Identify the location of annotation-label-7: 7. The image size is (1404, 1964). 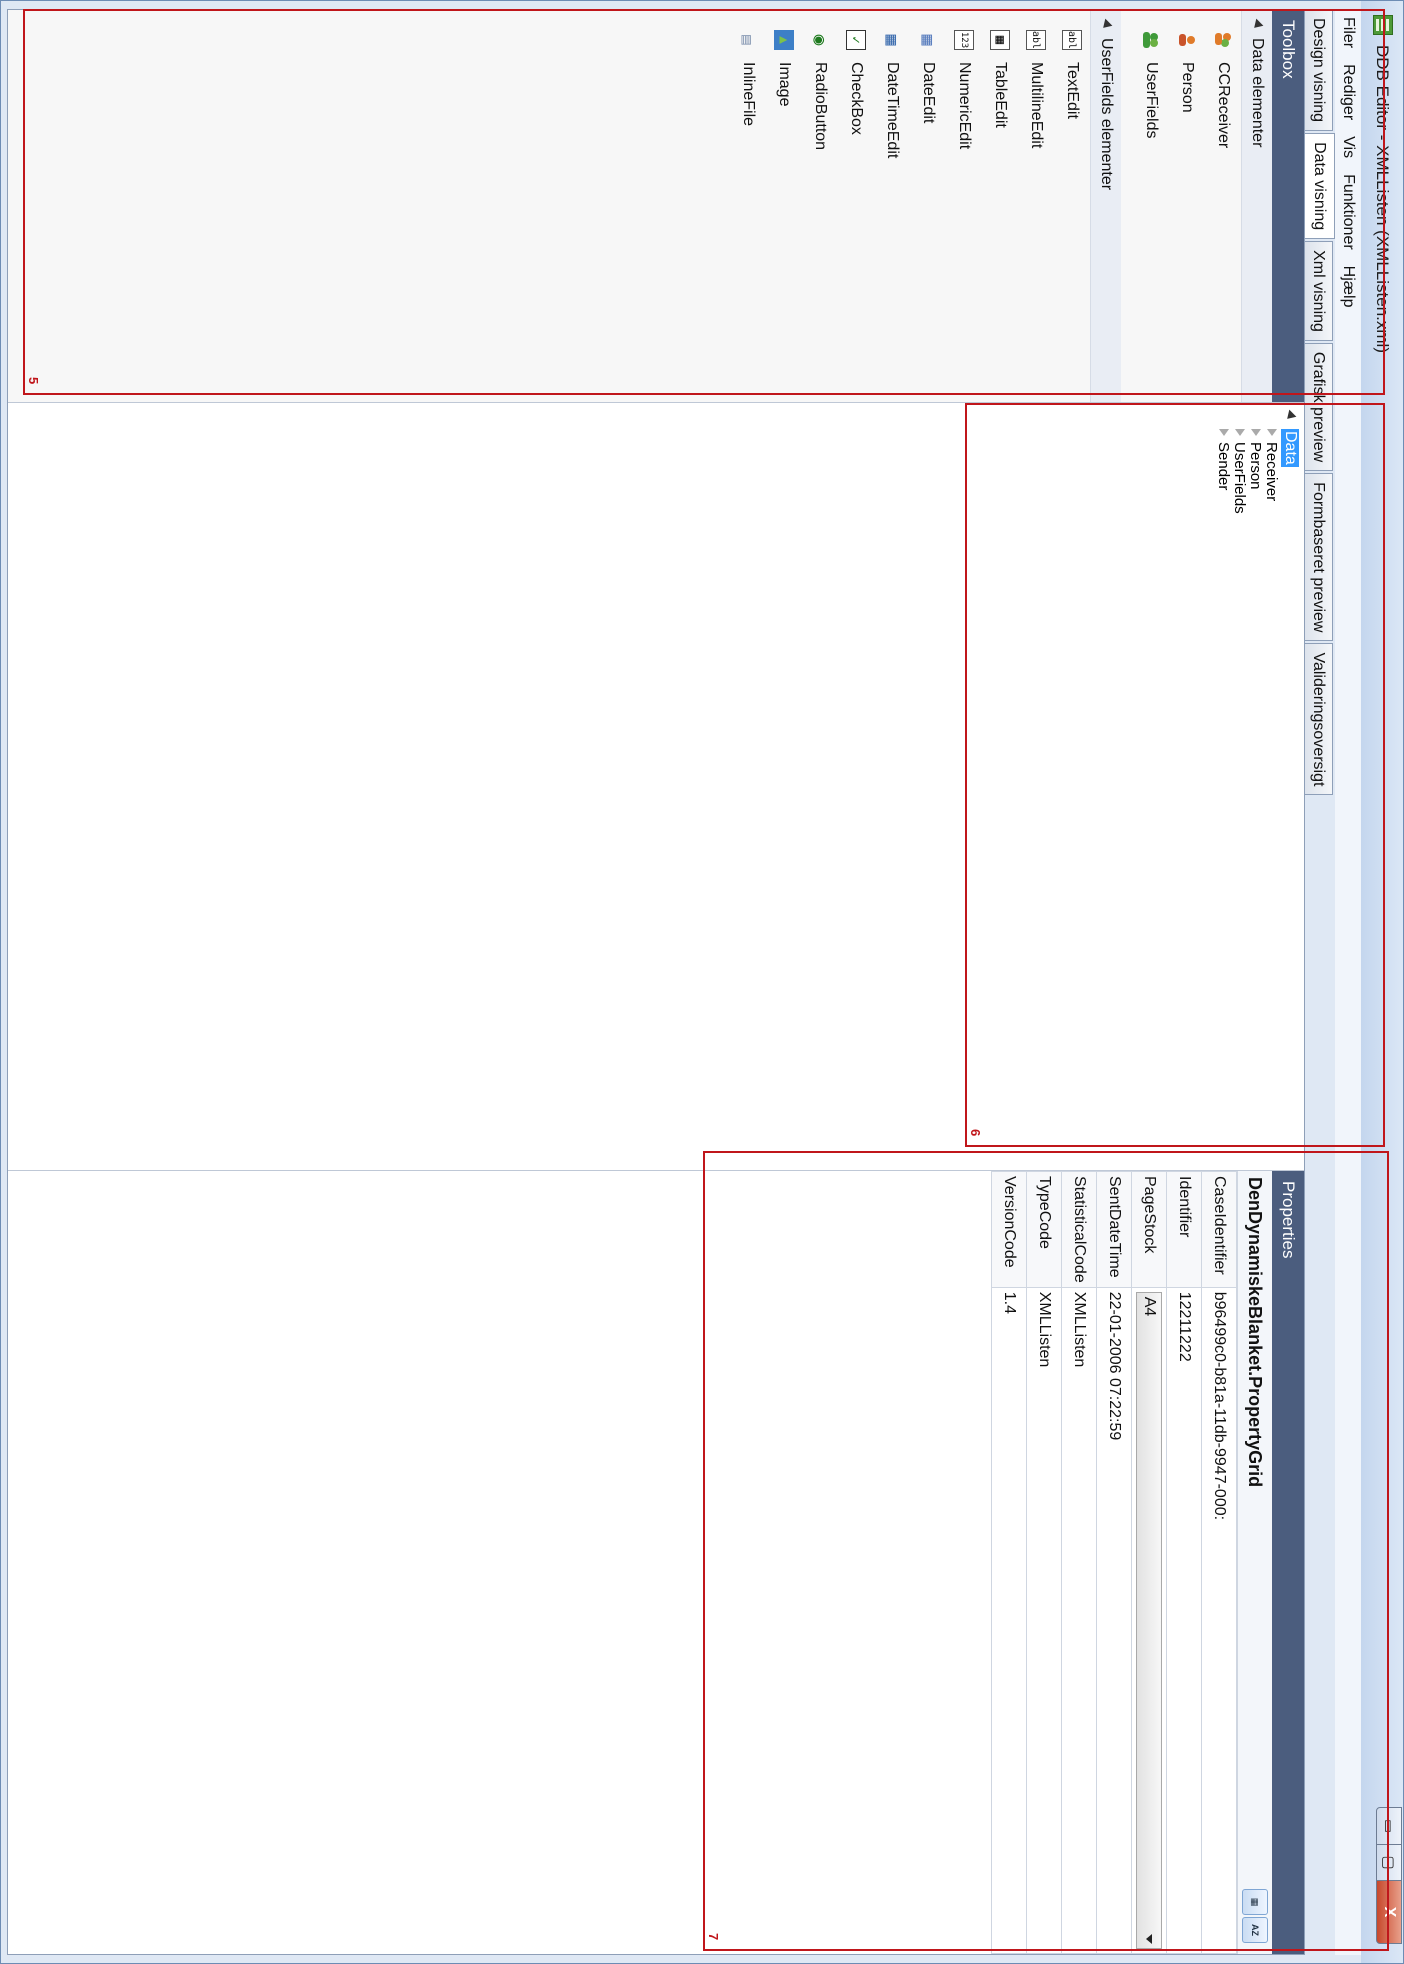
(713, 1937).